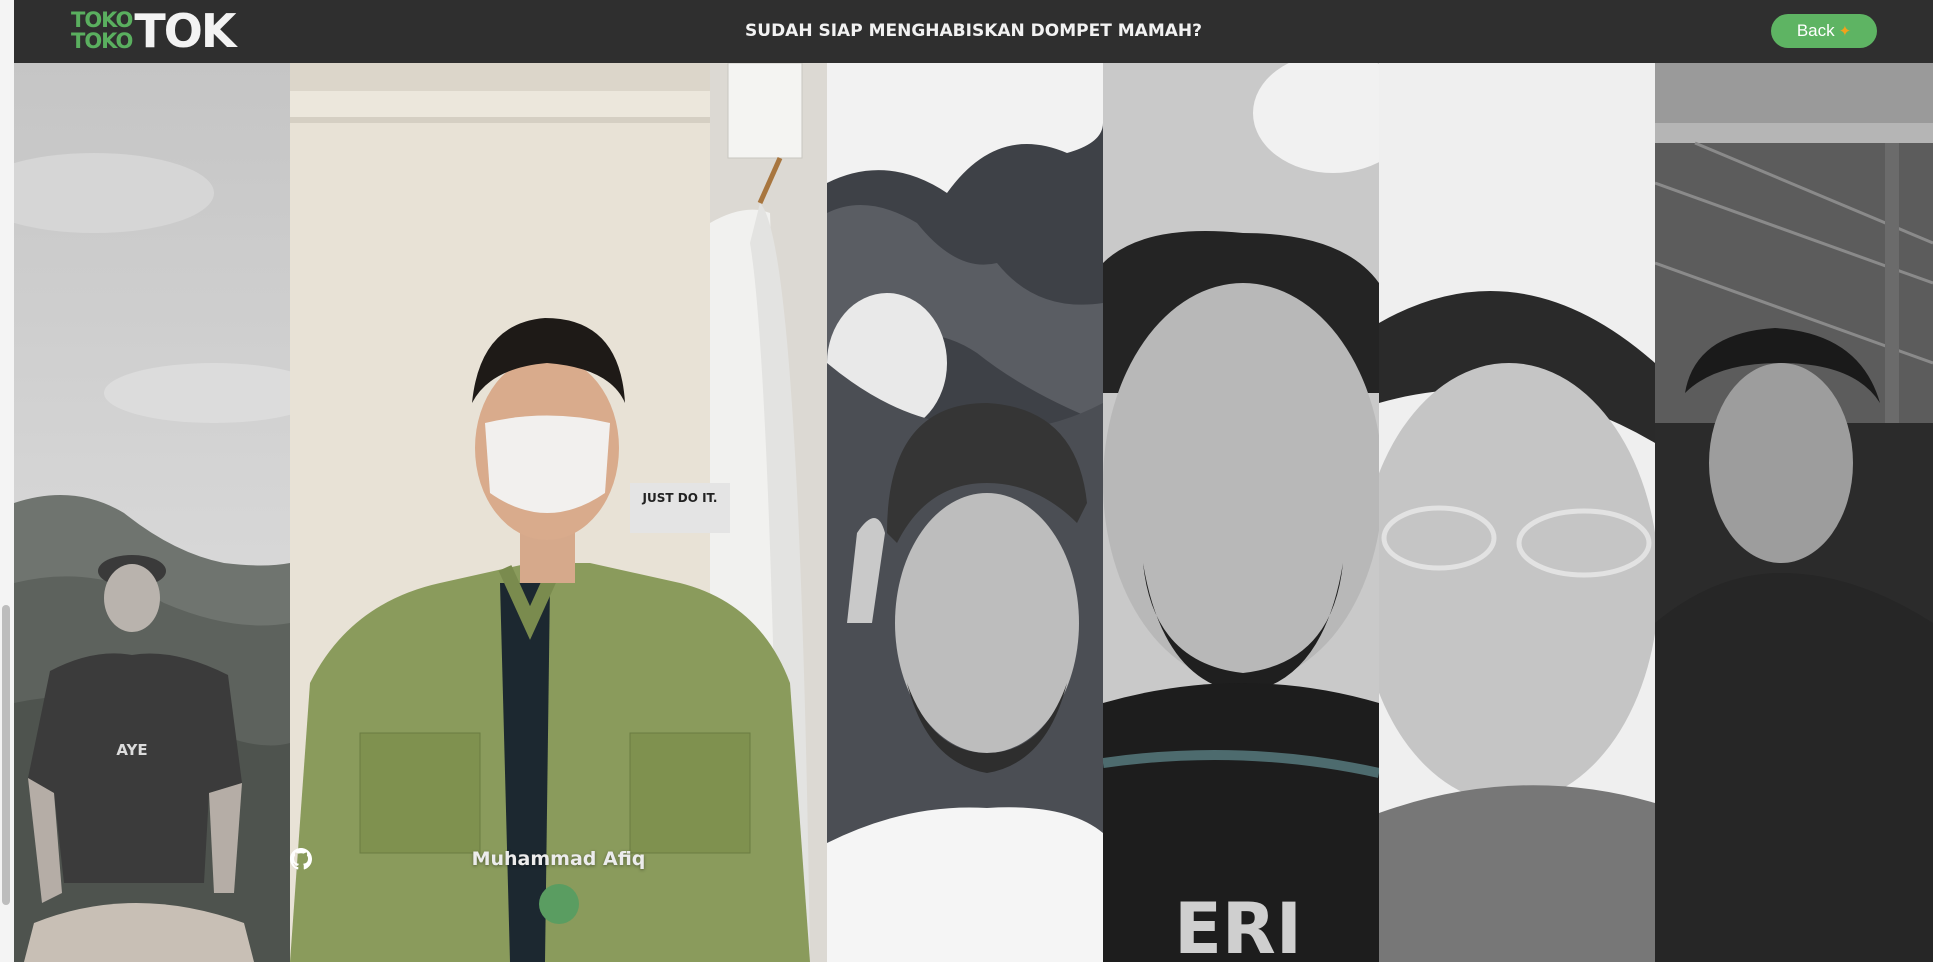 This screenshot has width=1933, height=962. Describe the element at coordinates (680, 498) in the screenshot. I see `svg-text: JUST DO IT.` at that location.